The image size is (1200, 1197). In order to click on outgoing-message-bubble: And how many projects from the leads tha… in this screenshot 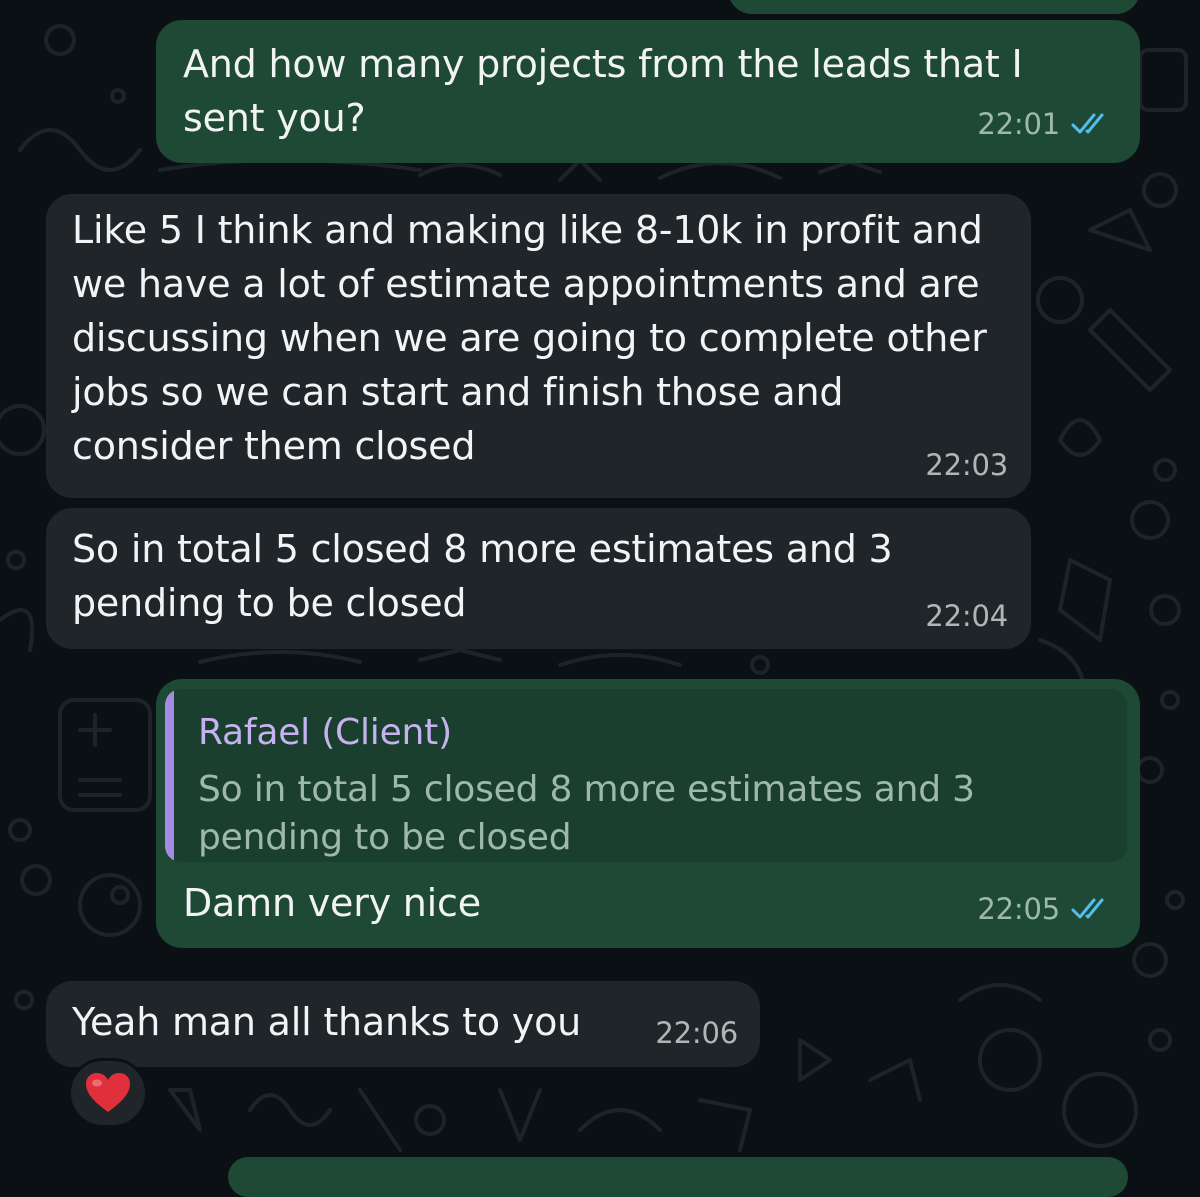, I will do `click(648, 91)`.